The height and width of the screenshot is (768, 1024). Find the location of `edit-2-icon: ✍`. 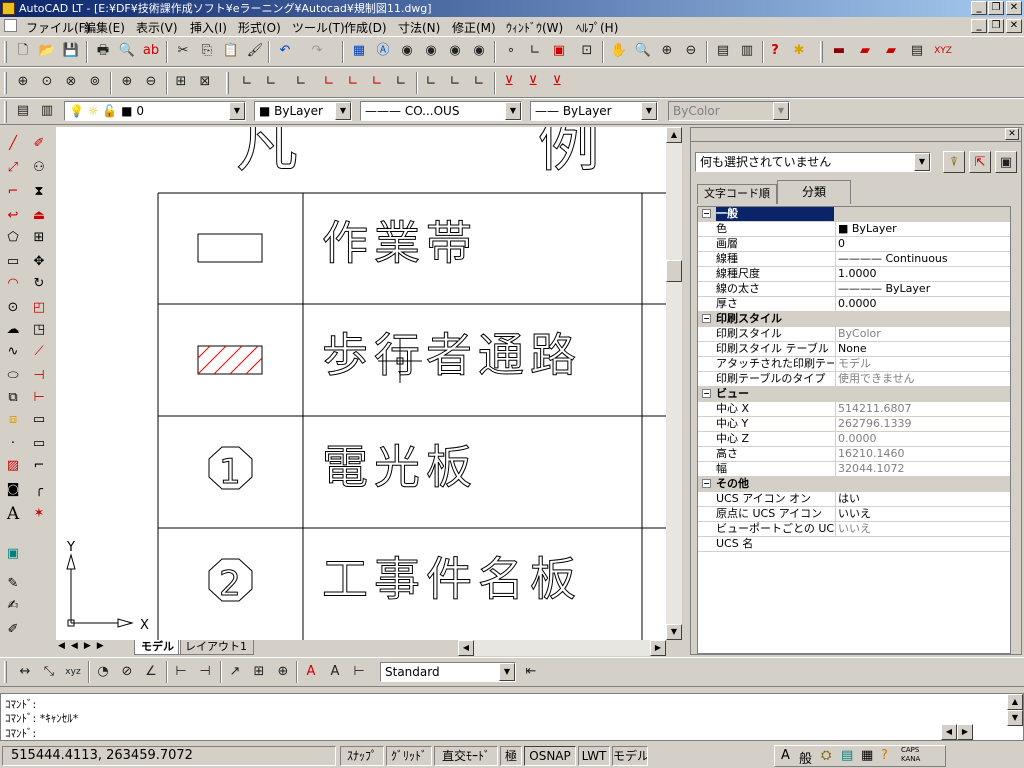

edit-2-icon: ✍ is located at coordinates (13, 606).